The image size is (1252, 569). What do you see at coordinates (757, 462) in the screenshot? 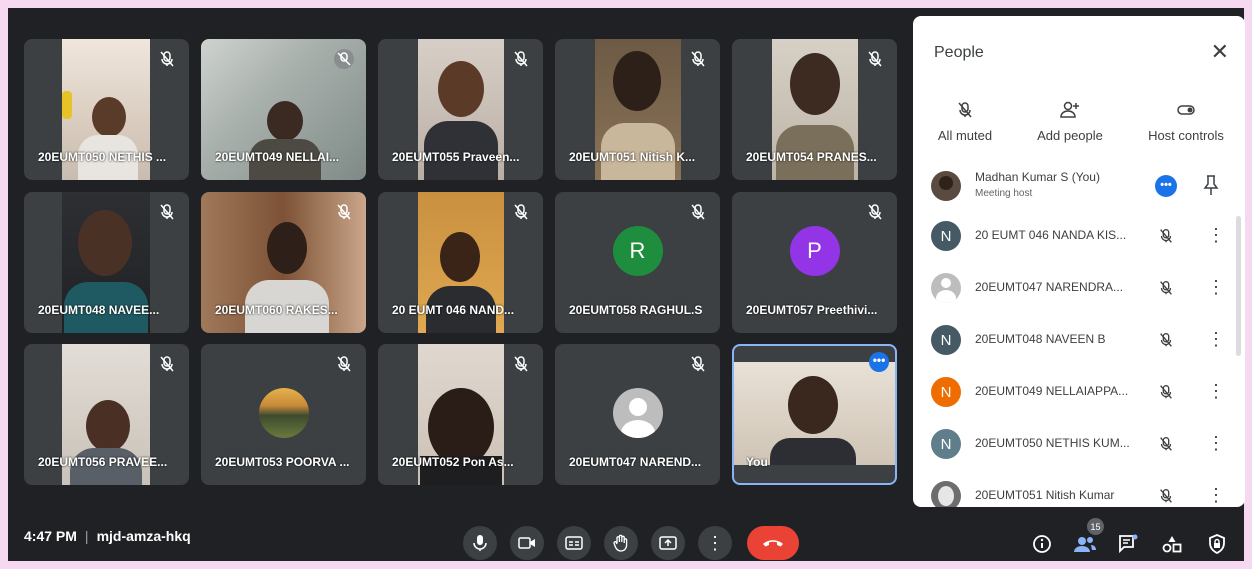
I see `participant-name: You` at bounding box center [757, 462].